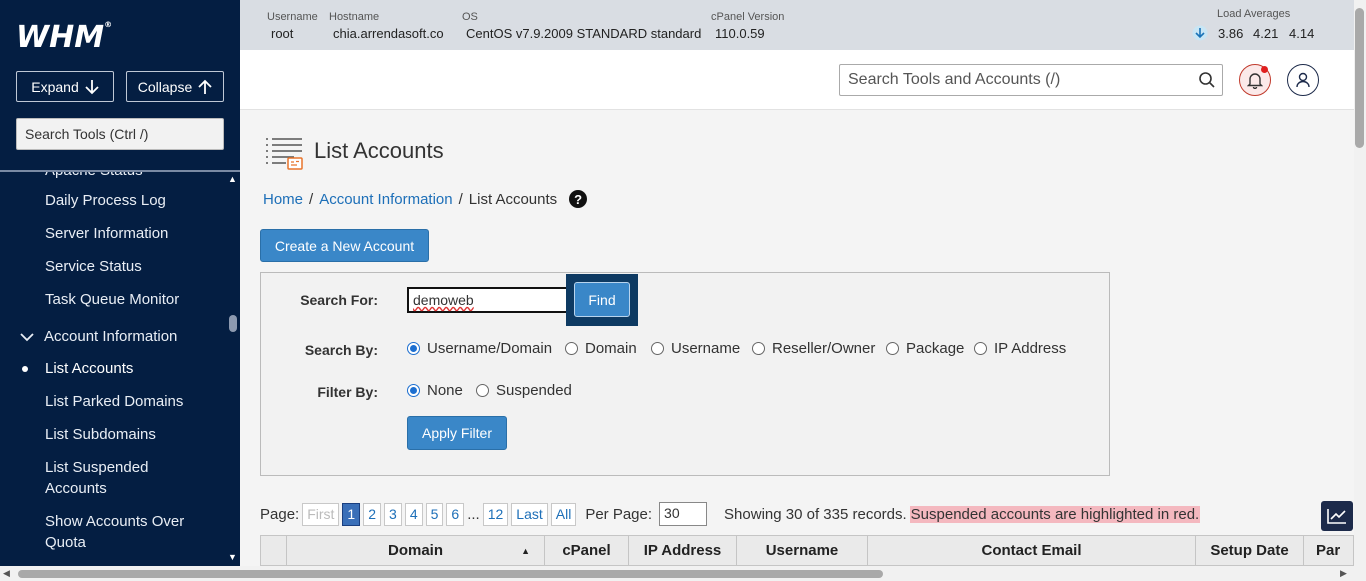 The width and height of the screenshot is (1366, 581). I want to click on scroll-left-icon: ◀, so click(6, 573).